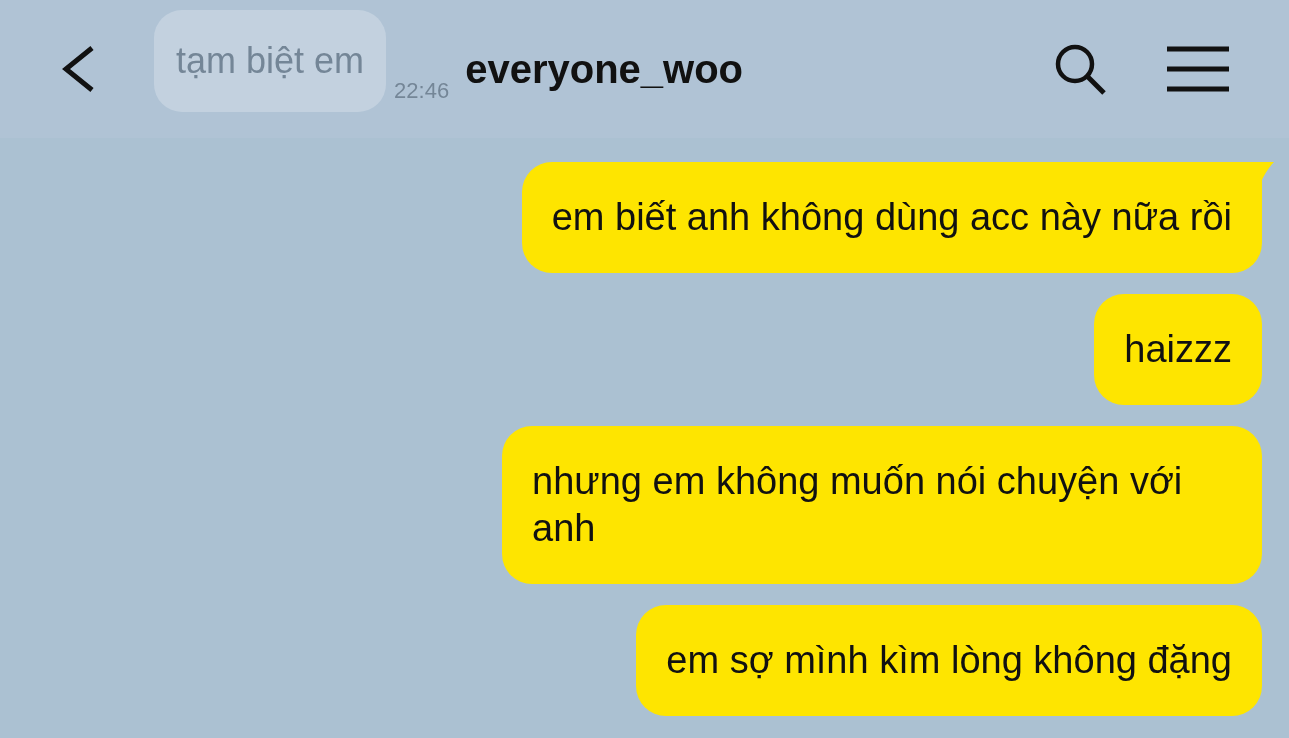  Describe the element at coordinates (604, 69) in the screenshot. I see `chat-title: everyone_woo` at that location.